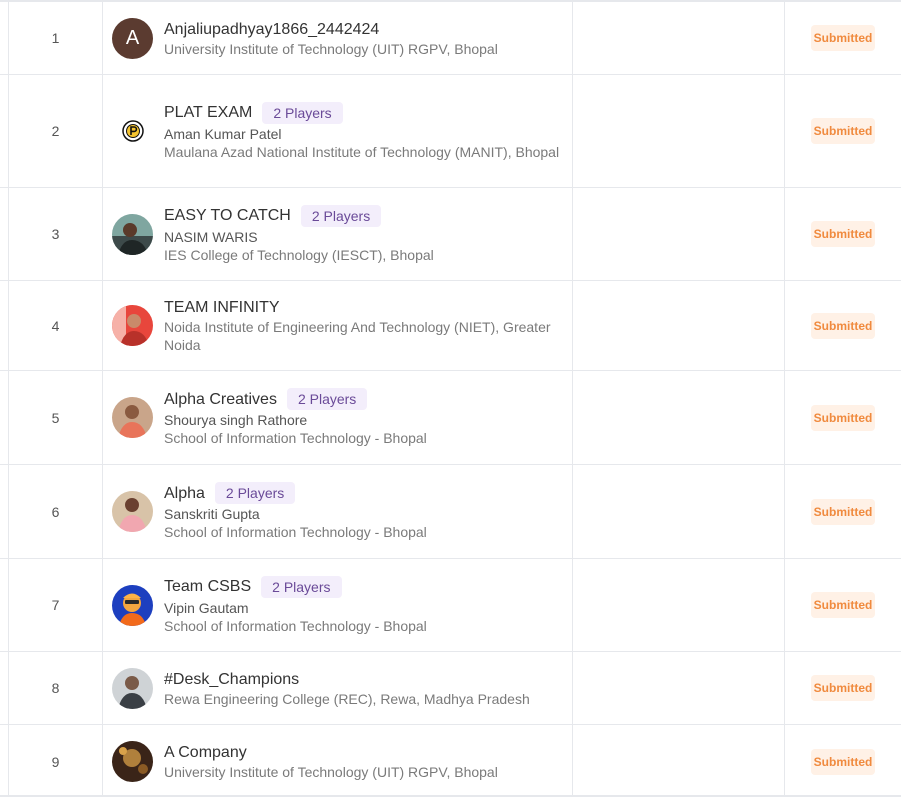 Image resolution: width=901 pixels, height=797 pixels. Describe the element at coordinates (55, 131) in the screenshot. I see `rank-cell: 2` at that location.